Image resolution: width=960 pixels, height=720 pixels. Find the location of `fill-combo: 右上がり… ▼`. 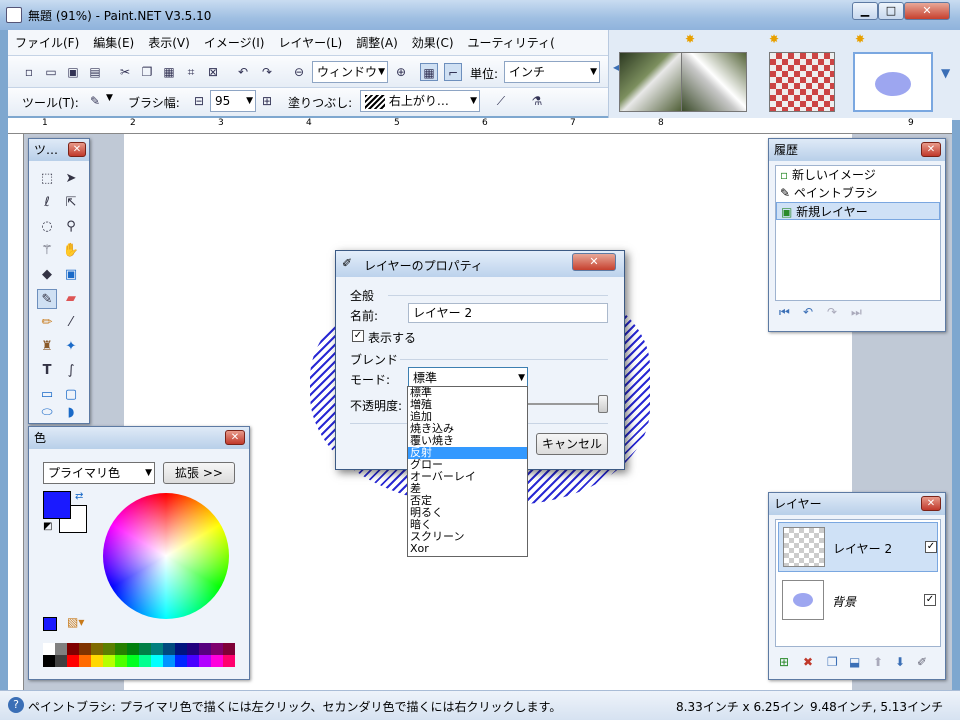

fill-combo: 右上がり… ▼ is located at coordinates (420, 101).